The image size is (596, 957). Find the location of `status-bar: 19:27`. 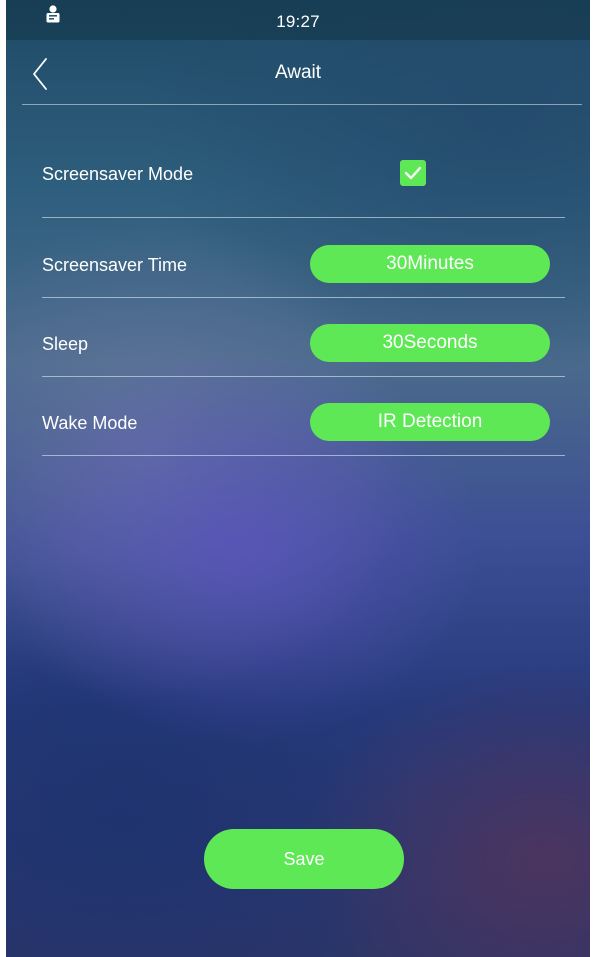

status-bar: 19:27 is located at coordinates (298, 20).